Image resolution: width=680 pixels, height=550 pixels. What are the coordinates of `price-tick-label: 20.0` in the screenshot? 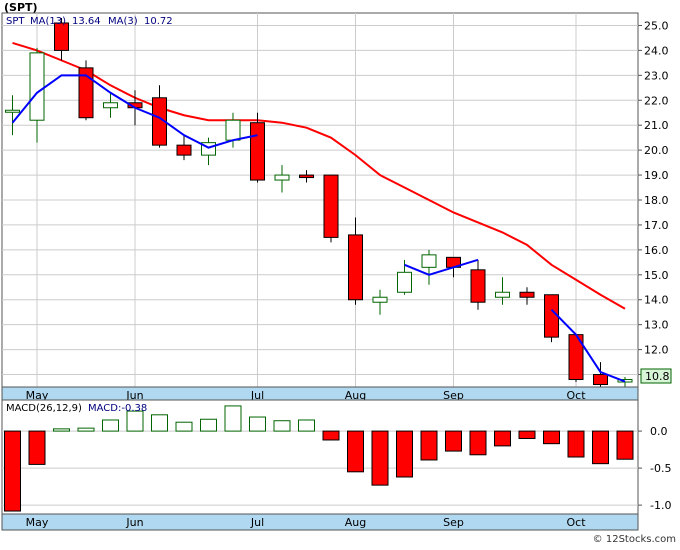 It's located at (656, 150).